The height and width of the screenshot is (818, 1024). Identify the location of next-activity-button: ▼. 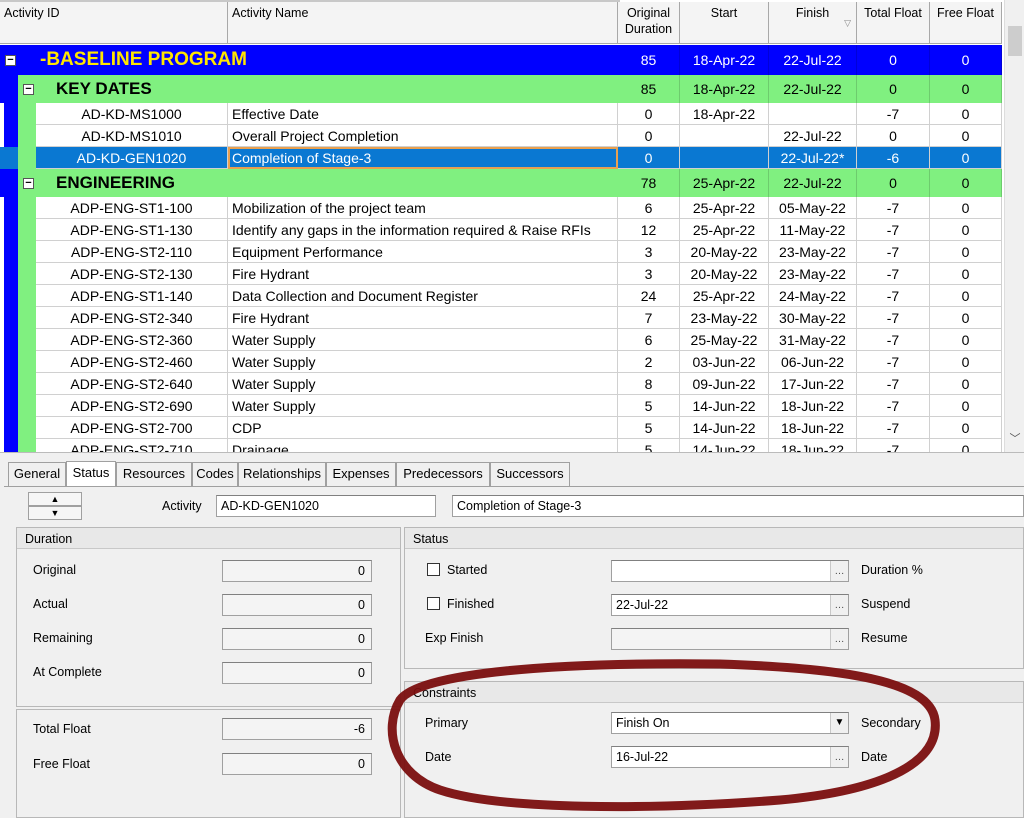
(55, 513).